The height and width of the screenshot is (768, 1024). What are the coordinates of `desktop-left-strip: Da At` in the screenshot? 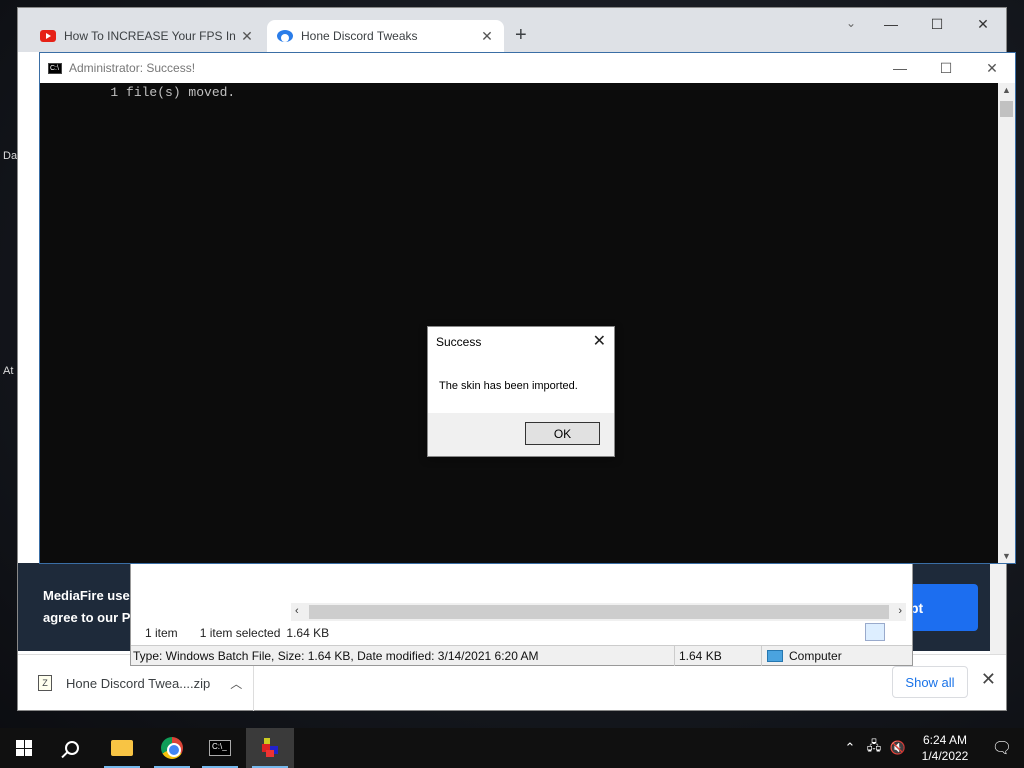 It's located at (9, 350).